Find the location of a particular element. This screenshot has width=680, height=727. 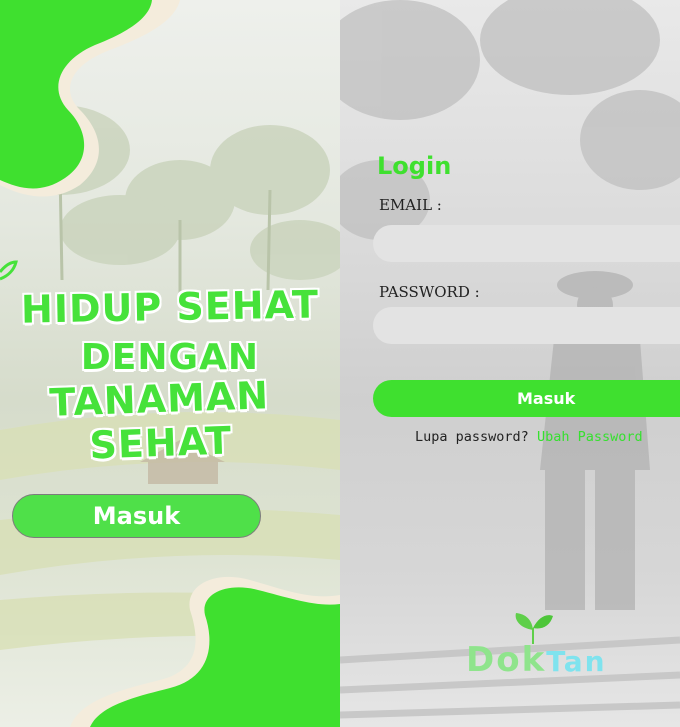

doktan-logo: DokTan is located at coordinates (536, 660).